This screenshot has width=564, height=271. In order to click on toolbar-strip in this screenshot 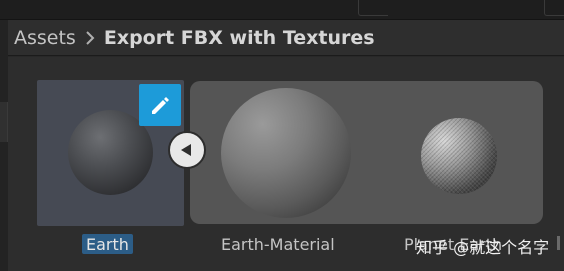, I will do `click(282, 10)`.